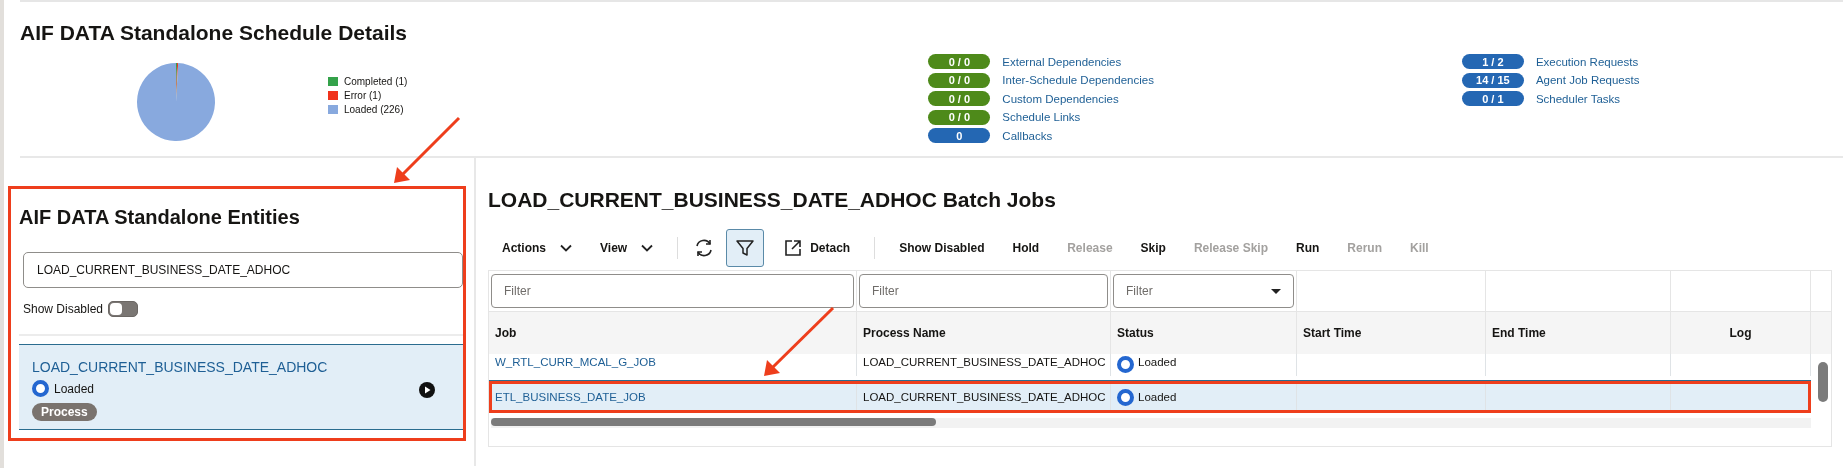  I want to click on entity-card: LOAD_CURRENT_BUSINESS_DATE_ADHOC Loaded Process, so click(241, 387).